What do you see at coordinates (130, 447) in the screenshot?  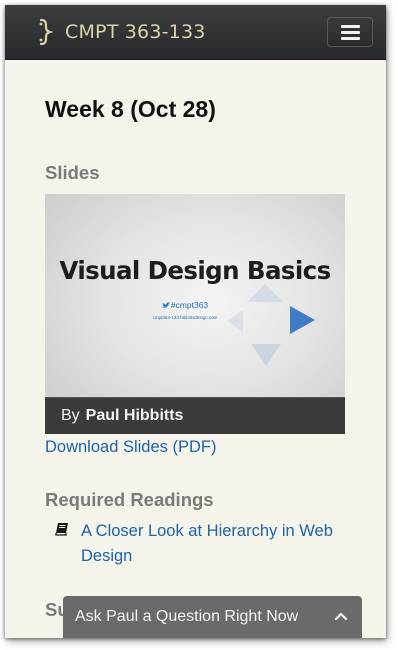 I see `download-slides-link: Download Slides (PDF)` at bounding box center [130, 447].